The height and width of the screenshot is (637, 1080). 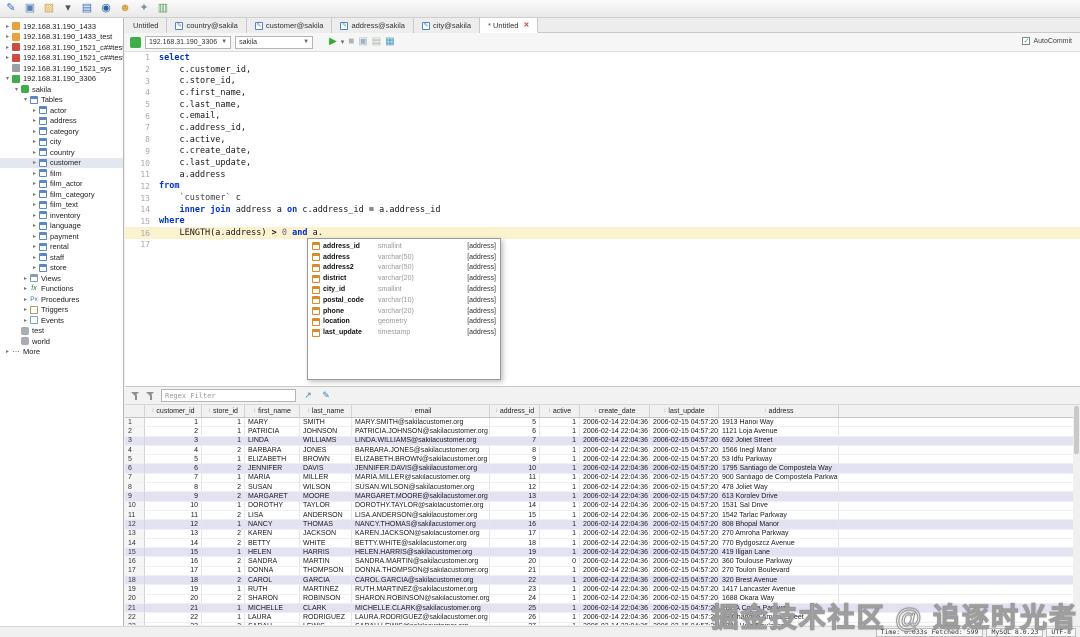 What do you see at coordinates (173, 469) in the screenshot?
I see `table-cell: 6` at bounding box center [173, 469].